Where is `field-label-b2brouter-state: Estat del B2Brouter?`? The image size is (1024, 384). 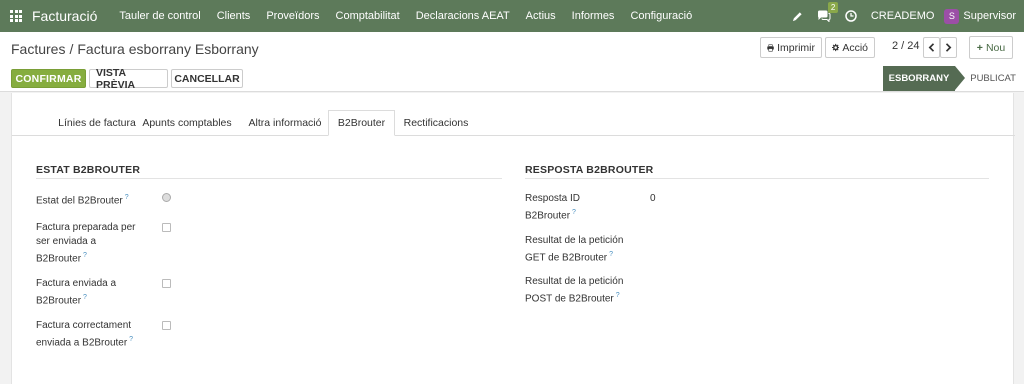
field-label-b2brouter-state: Estat del B2Brouter? is located at coordinates (82, 200).